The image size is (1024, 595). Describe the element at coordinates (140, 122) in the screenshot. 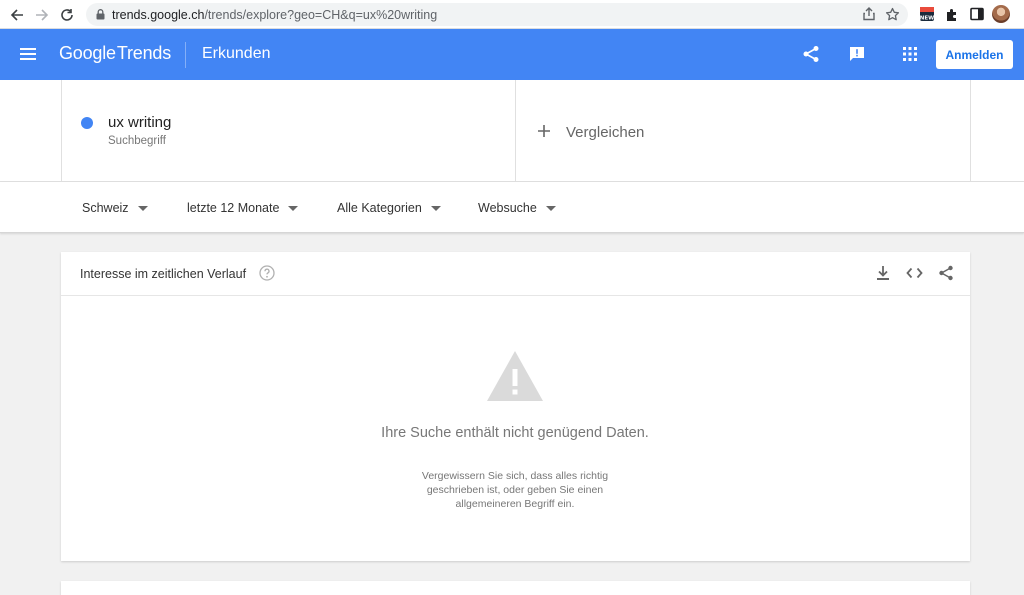

I see `term-name: ux writing` at that location.